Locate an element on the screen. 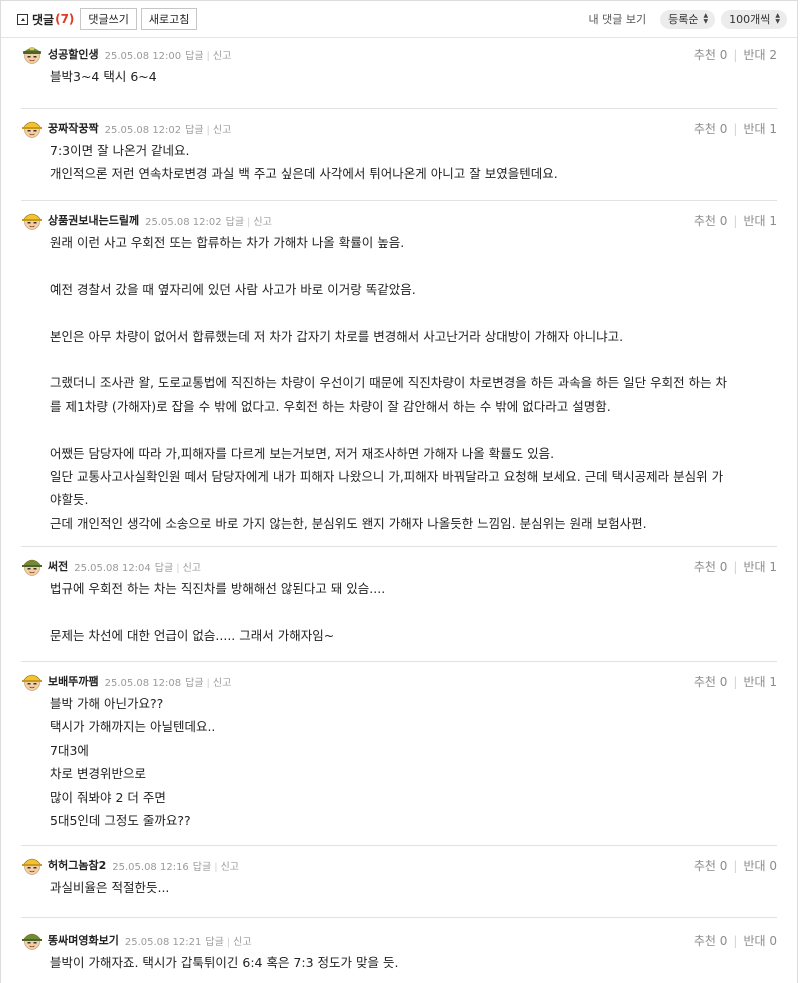 Image resolution: width=800 pixels, height=983 pixels. sort-select-label: 등록순 is located at coordinates (683, 19).